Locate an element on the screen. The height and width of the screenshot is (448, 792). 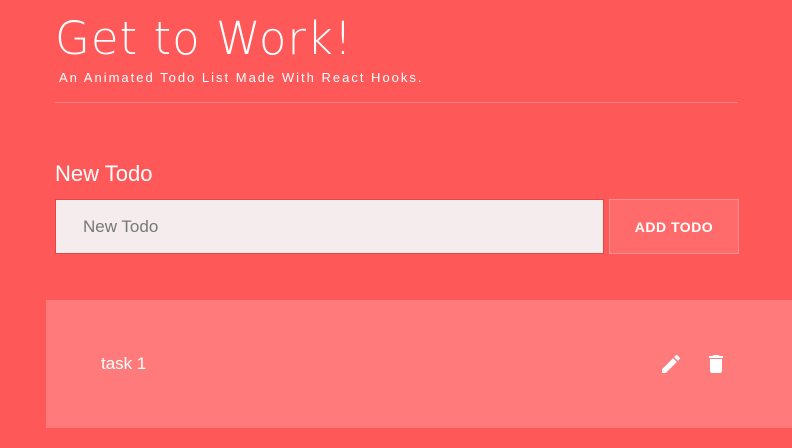
page-title: Get to Work! is located at coordinates (204, 38).